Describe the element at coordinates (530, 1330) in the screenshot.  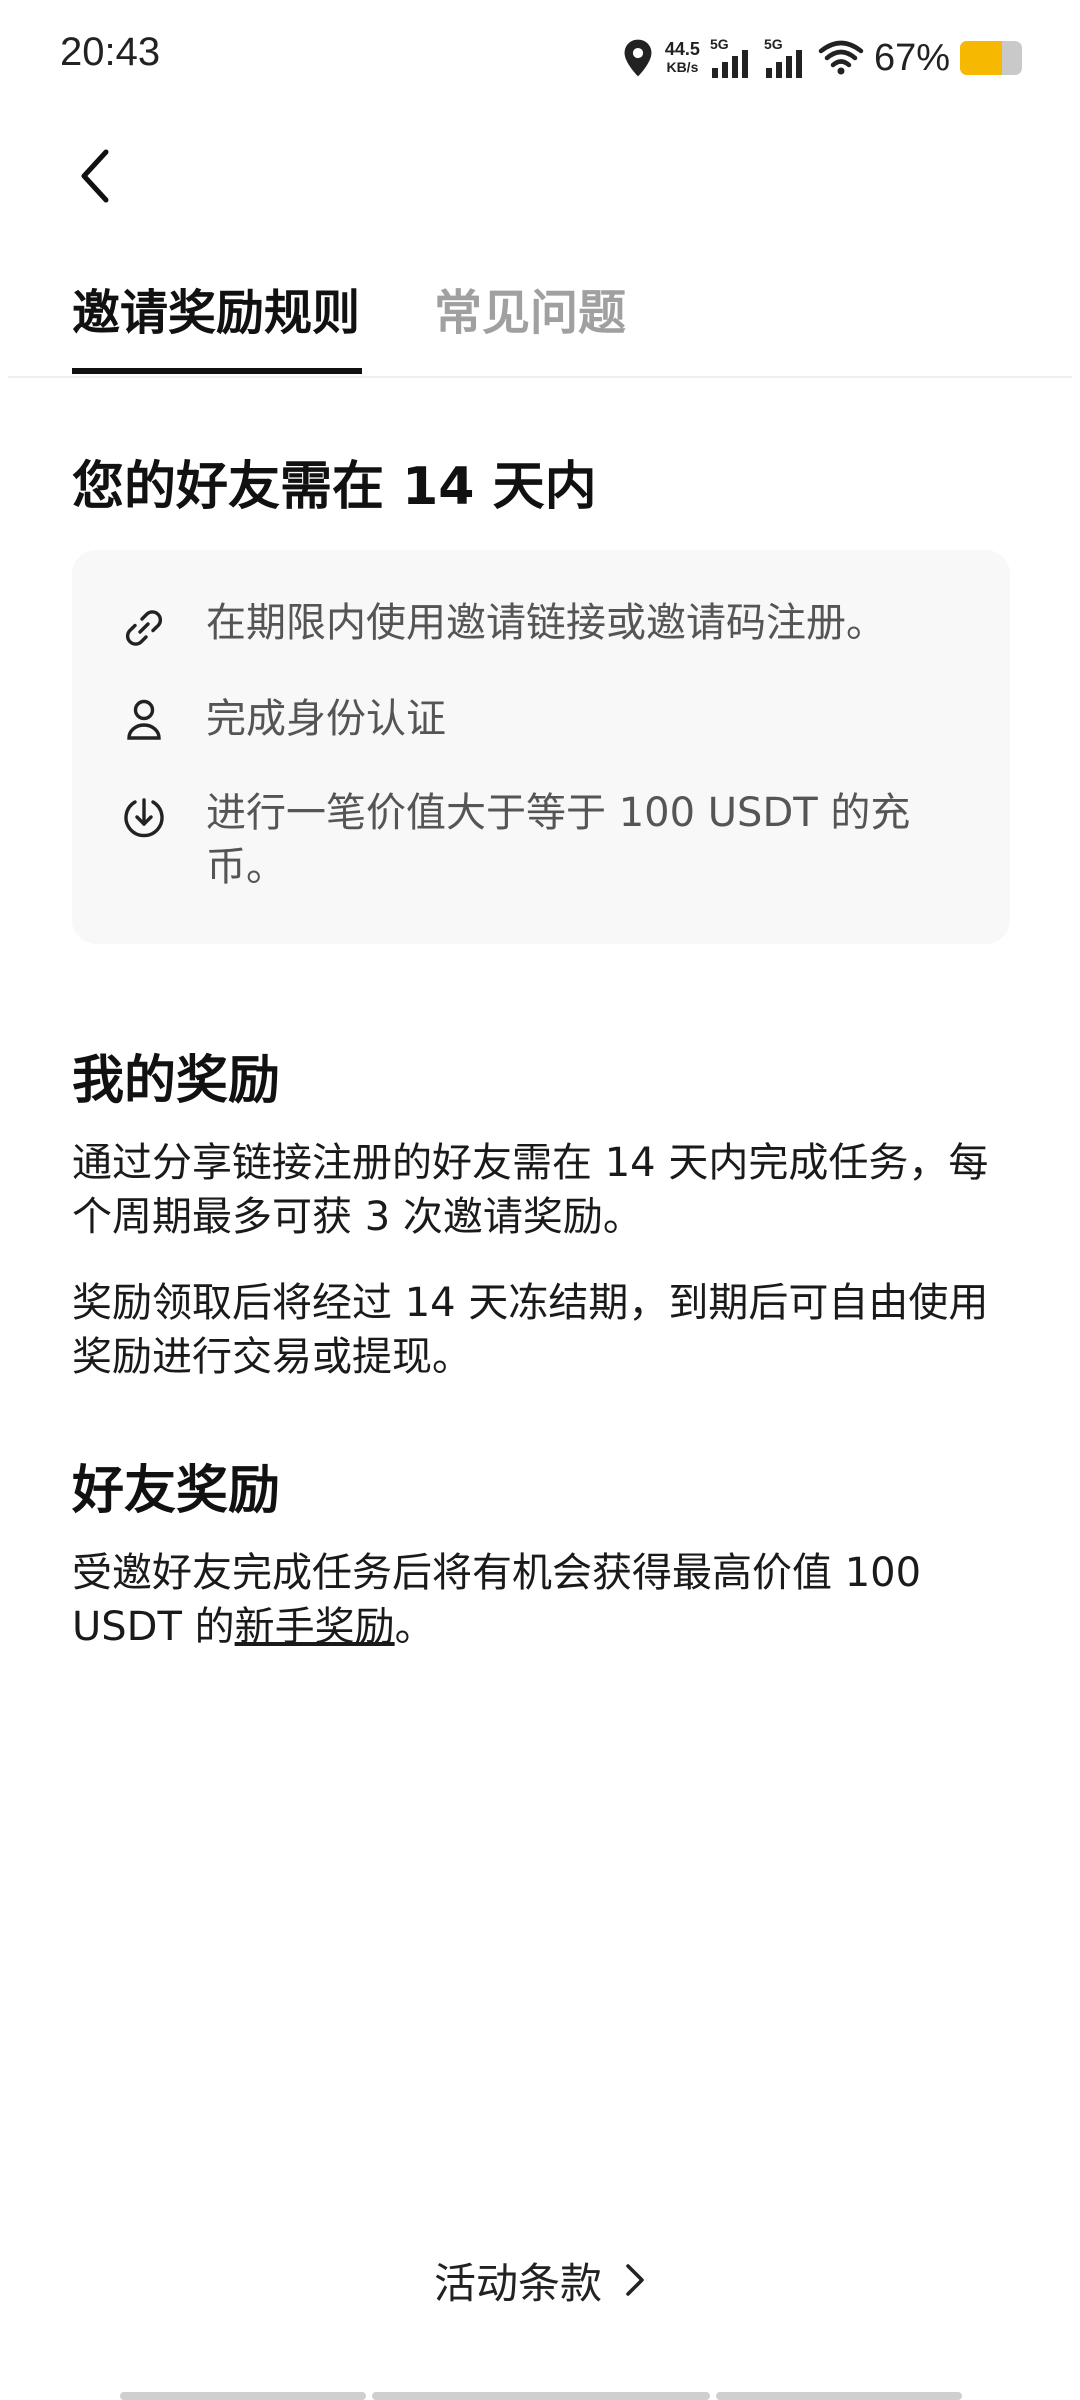
I see `my-rewards-paragraph: 奖励领取后将经过 14 天冻结期，到期后可自由使用奖励进行交易或提现。` at that location.